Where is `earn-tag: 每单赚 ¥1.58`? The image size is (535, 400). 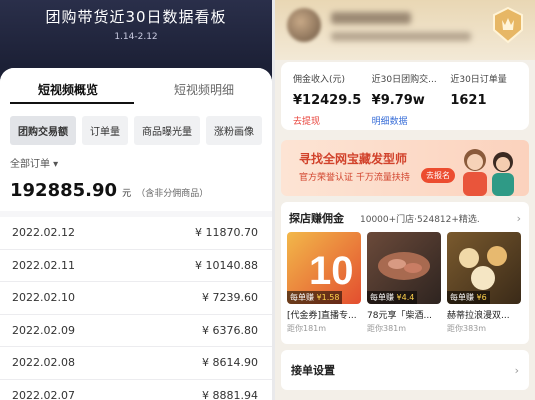 earn-tag: 每单赚 ¥1.58 is located at coordinates (315, 297).